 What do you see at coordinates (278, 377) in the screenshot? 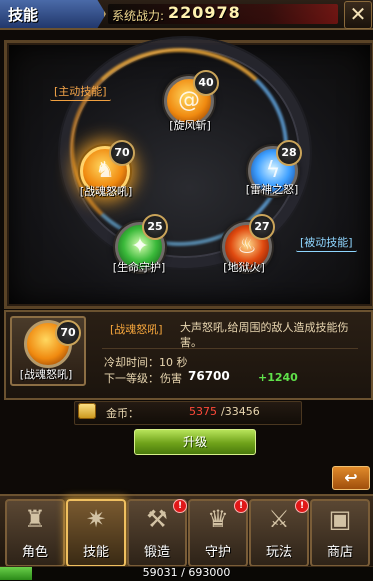
I see `damage-bonus: +1240` at bounding box center [278, 377].